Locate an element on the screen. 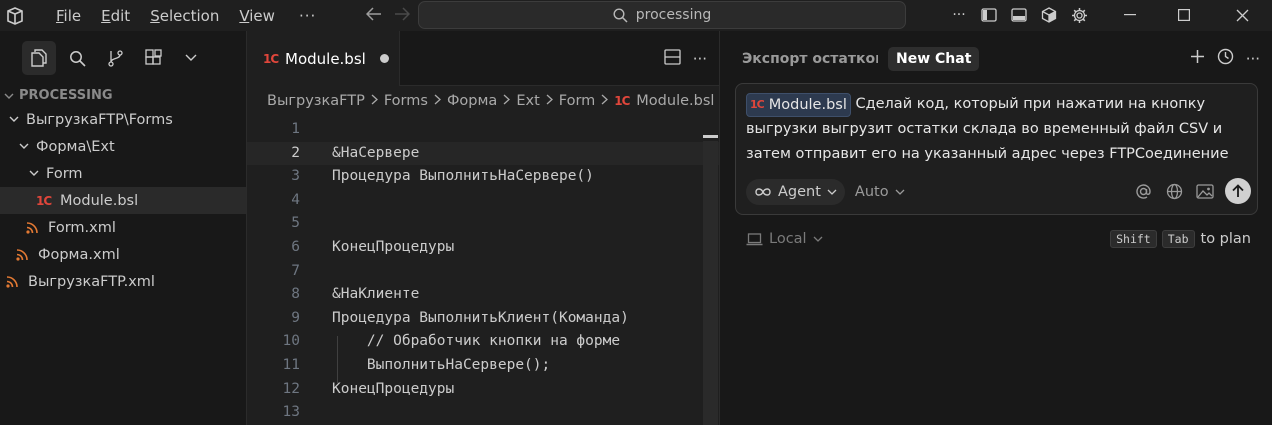 The image size is (1272, 425). split-editor-icon is located at coordinates (672, 58).